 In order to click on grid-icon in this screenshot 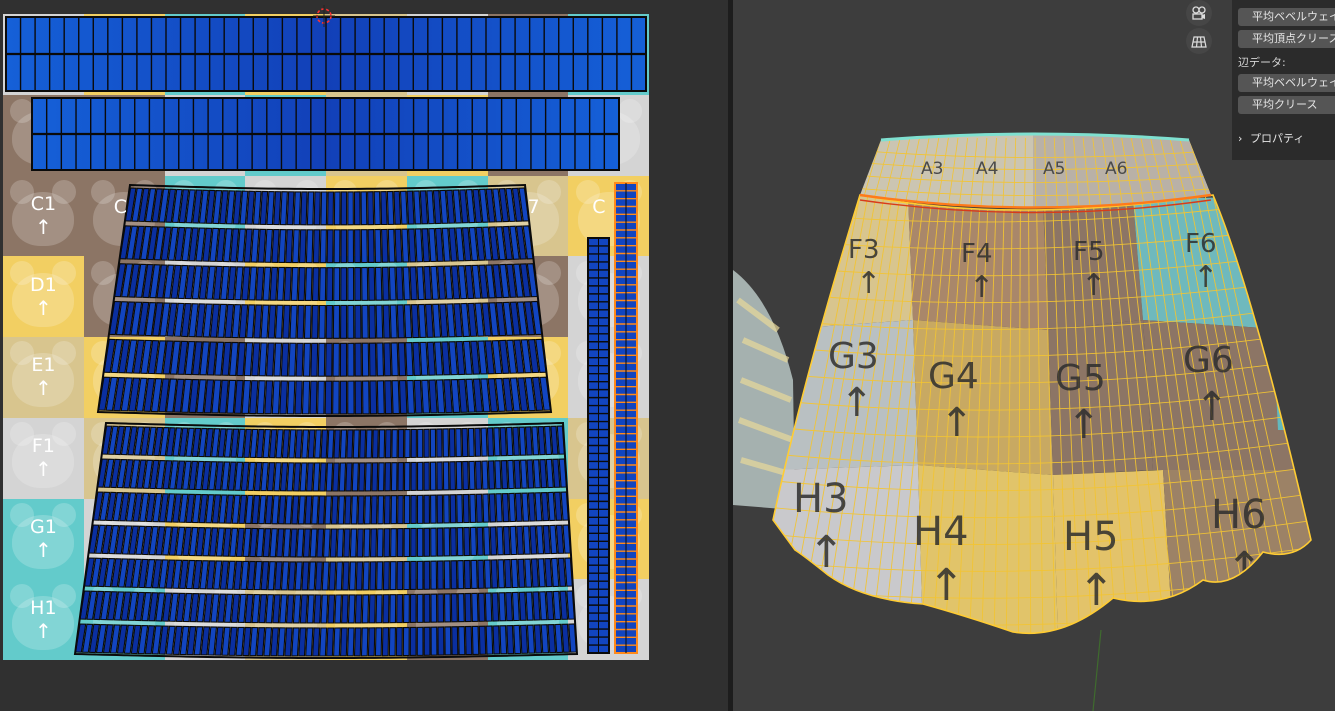, I will do `click(1199, 41)`.